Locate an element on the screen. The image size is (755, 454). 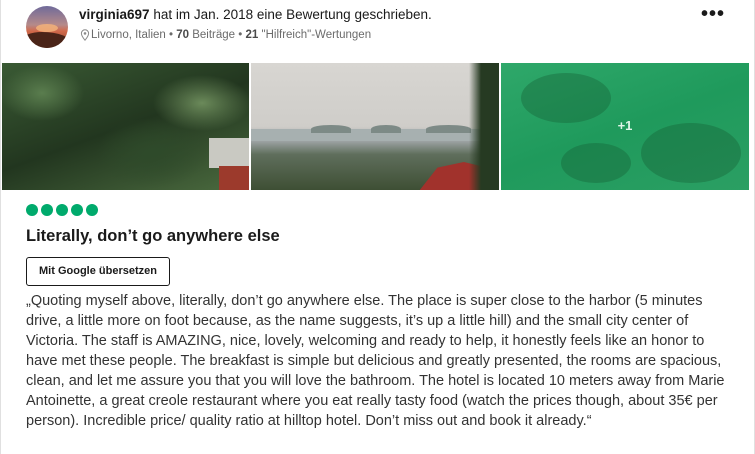
avatar is located at coordinates (47, 27).